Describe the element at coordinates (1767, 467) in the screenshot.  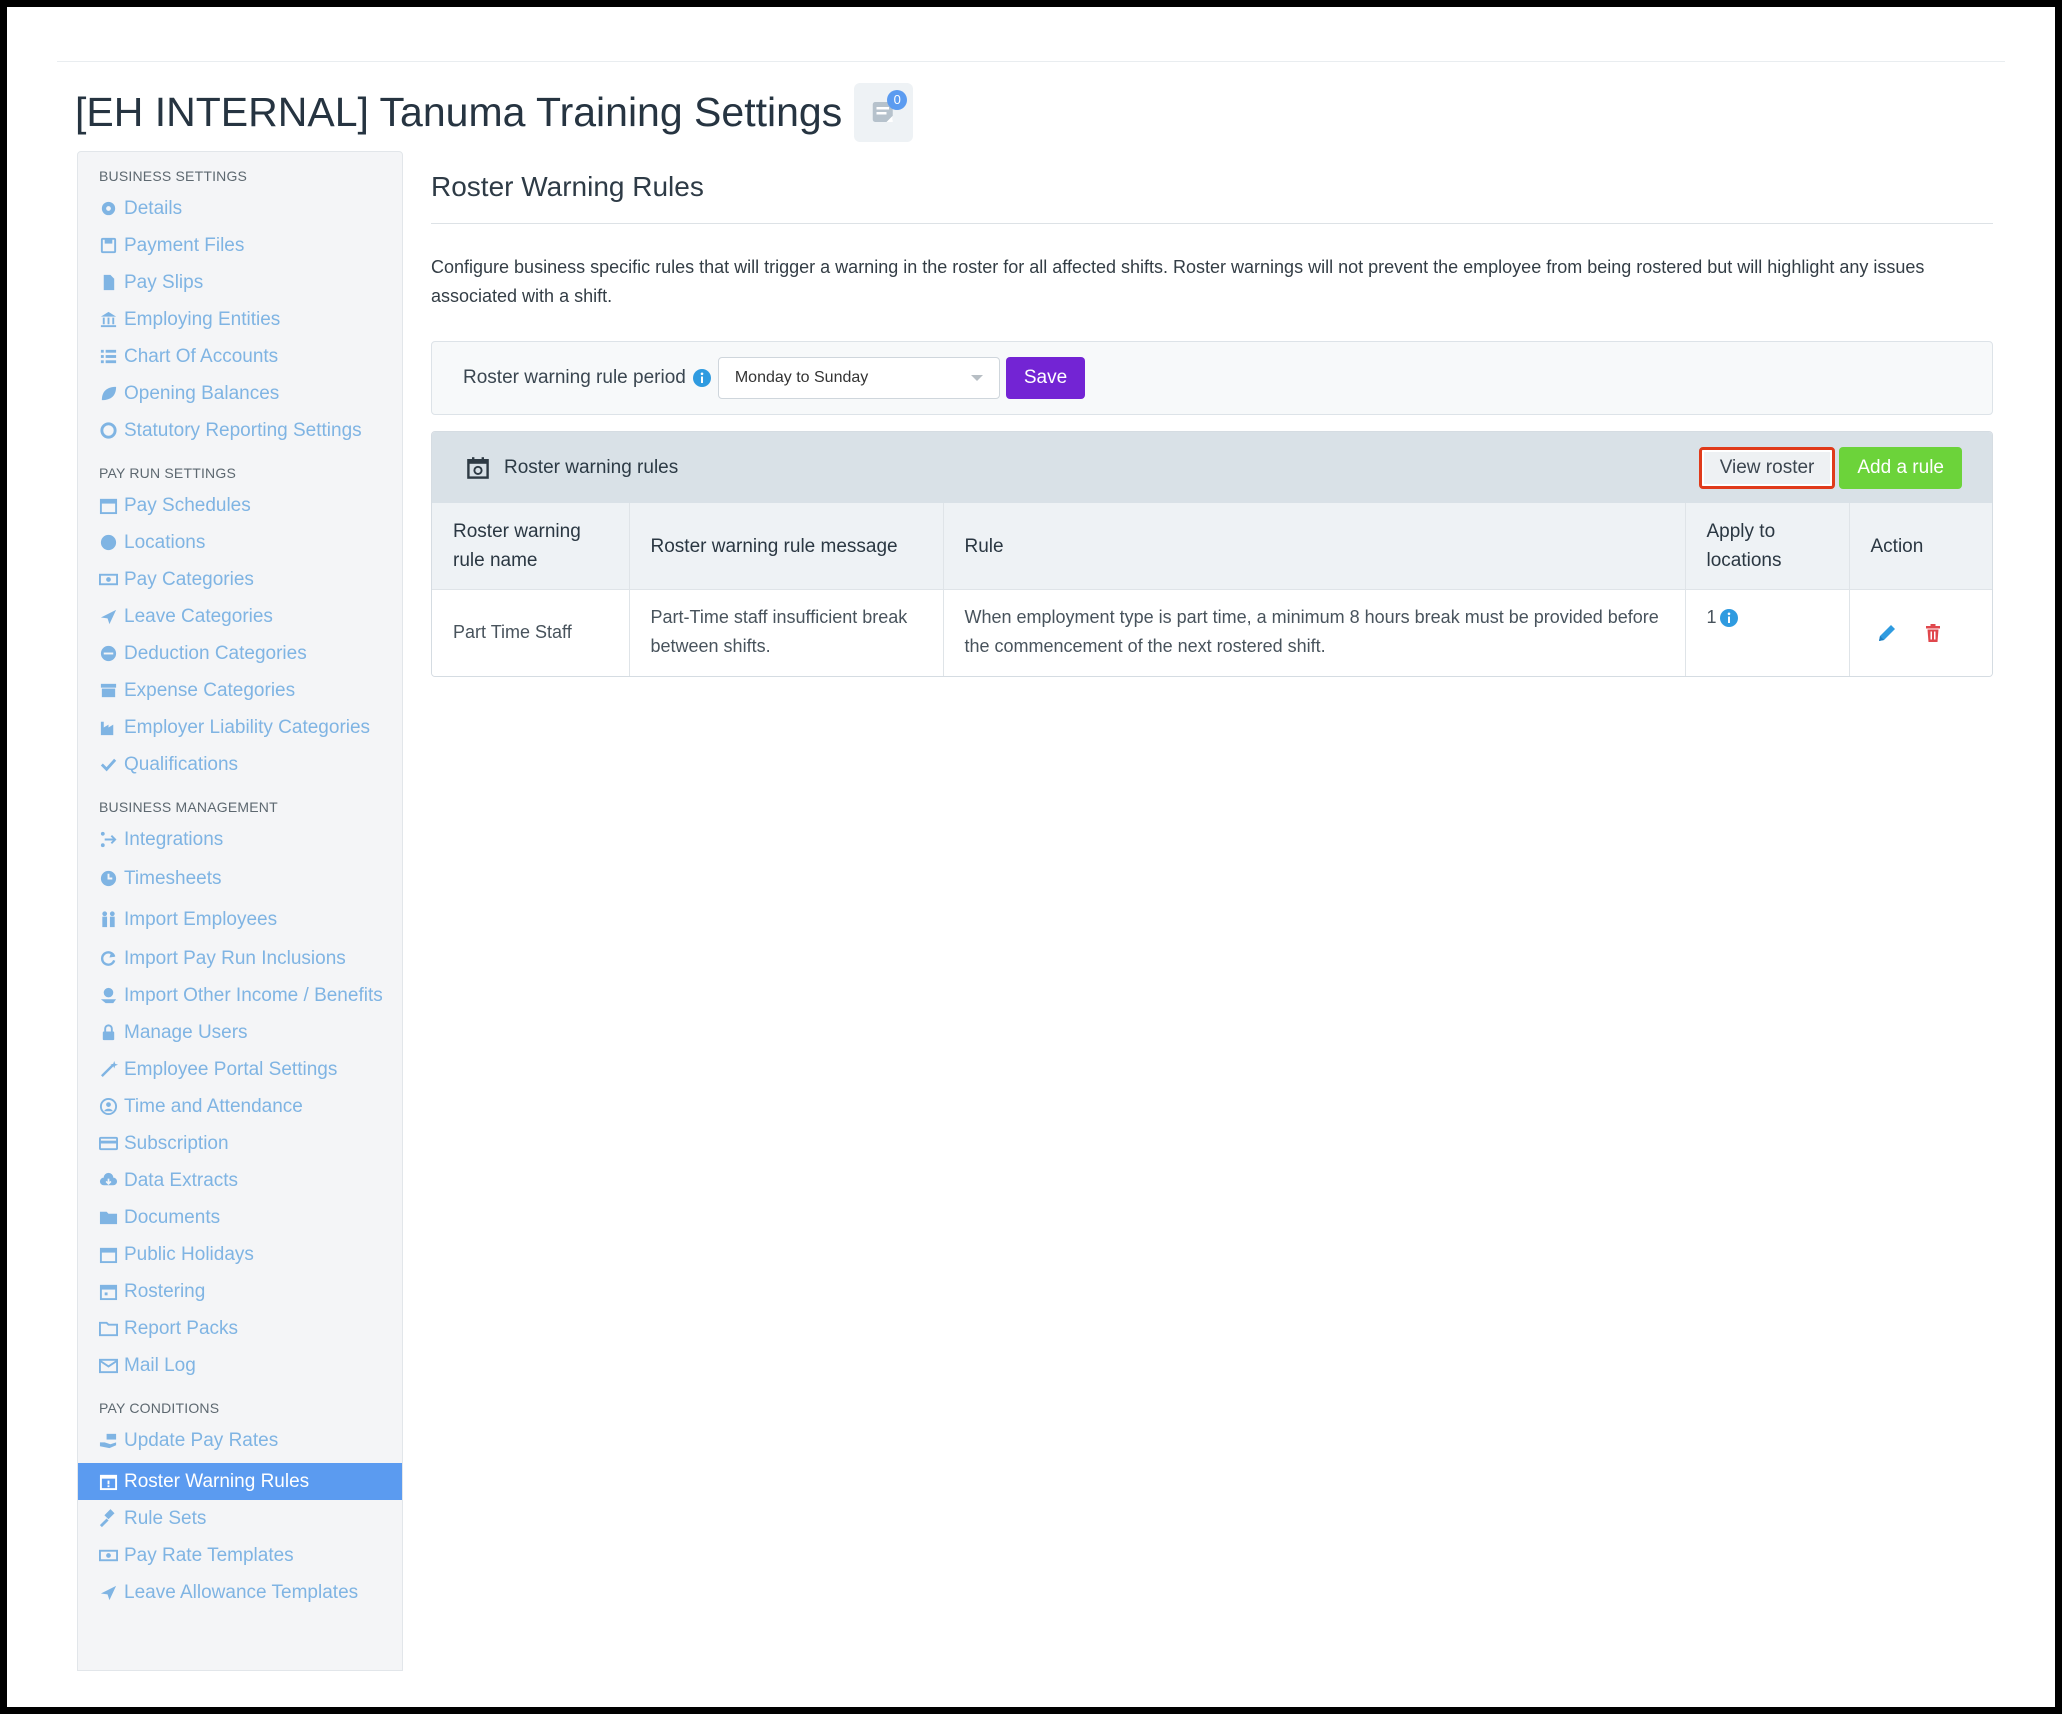
I see `view-roster-button: View roster` at that location.